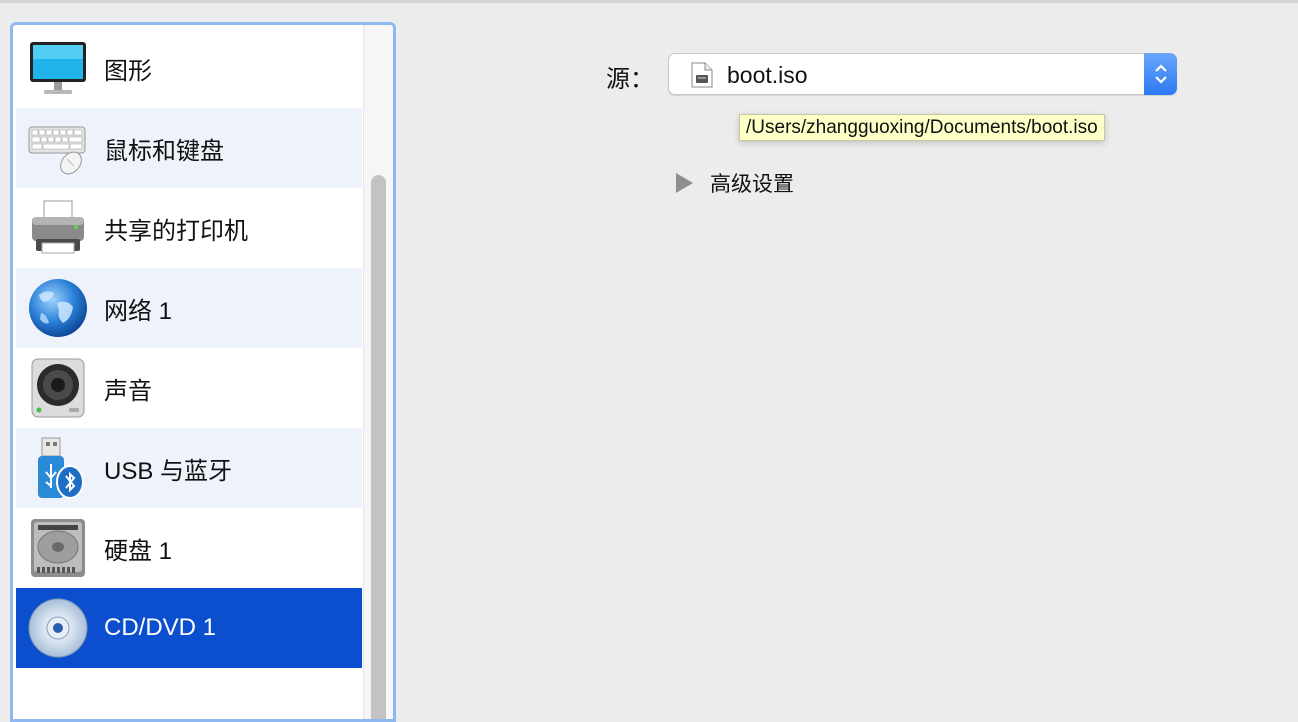  Describe the element at coordinates (752, 184) in the screenshot. I see `advanced-settings-label: 高级设置` at that location.